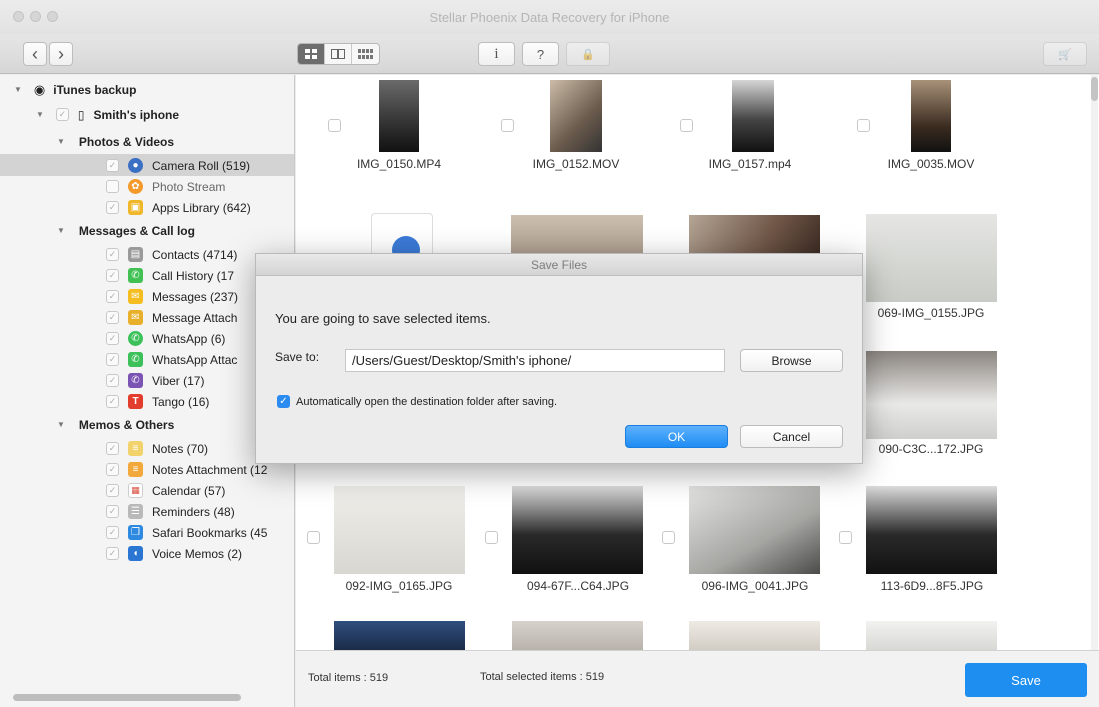  Describe the element at coordinates (399, 164) in the screenshot. I see `thumbnail-label: IMG_0150.MP4` at that location.